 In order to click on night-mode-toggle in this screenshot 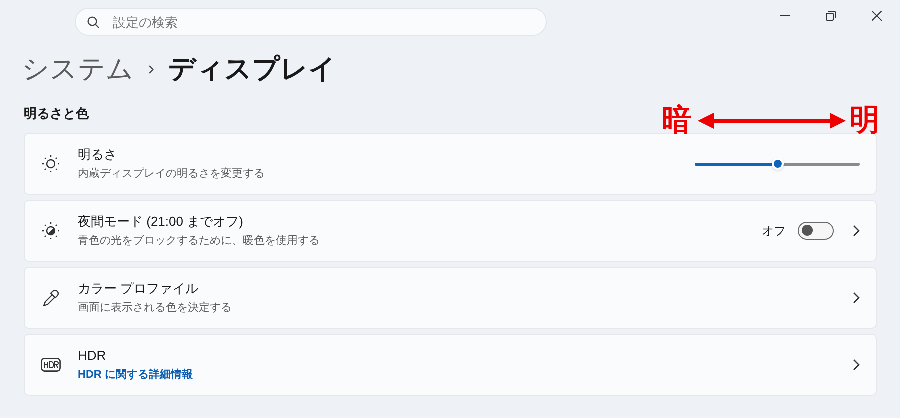, I will do `click(816, 231)`.